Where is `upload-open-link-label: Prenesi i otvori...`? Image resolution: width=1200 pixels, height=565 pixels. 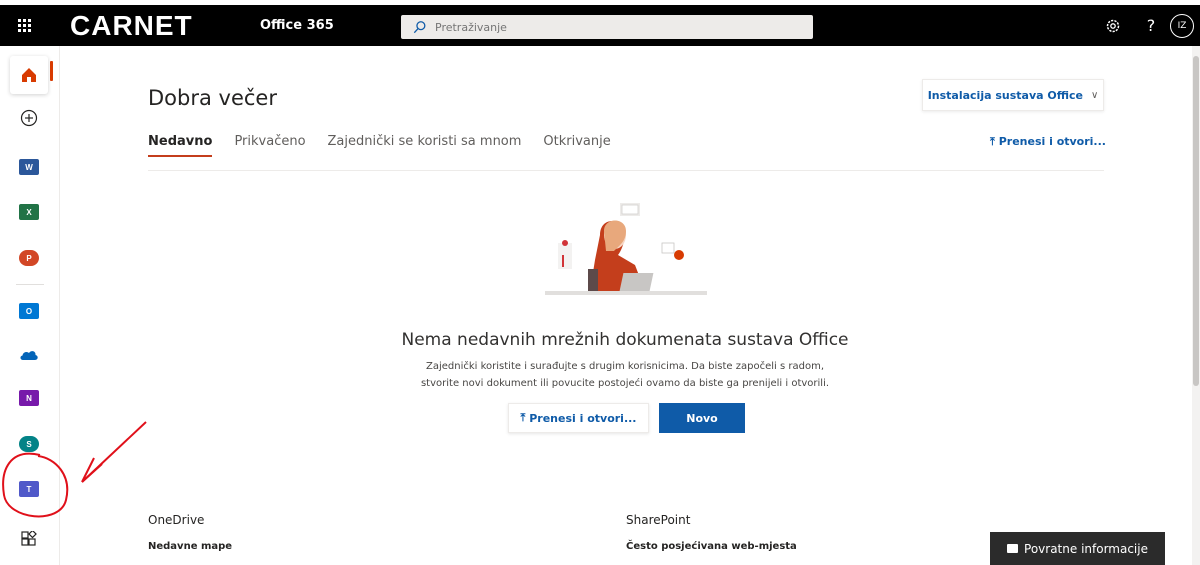
upload-open-link-label: Prenesi i otvori... is located at coordinates (1052, 141).